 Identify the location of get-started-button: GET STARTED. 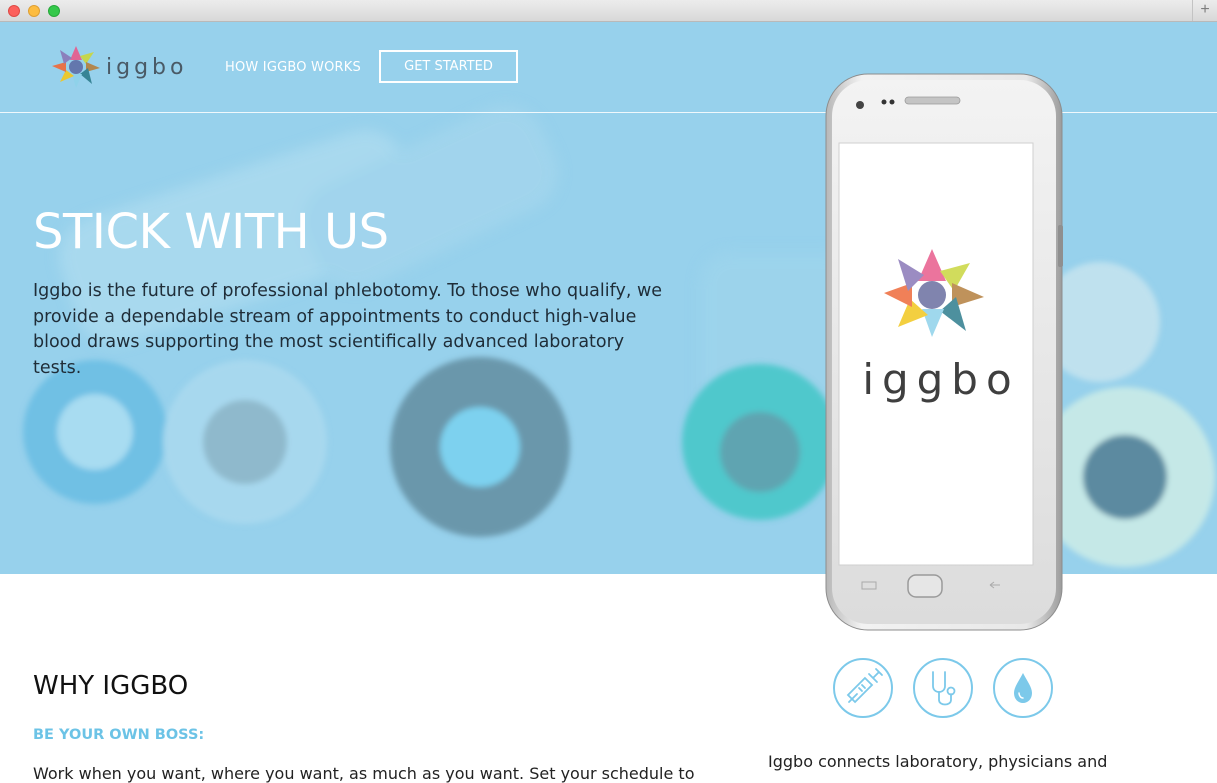
(448, 66).